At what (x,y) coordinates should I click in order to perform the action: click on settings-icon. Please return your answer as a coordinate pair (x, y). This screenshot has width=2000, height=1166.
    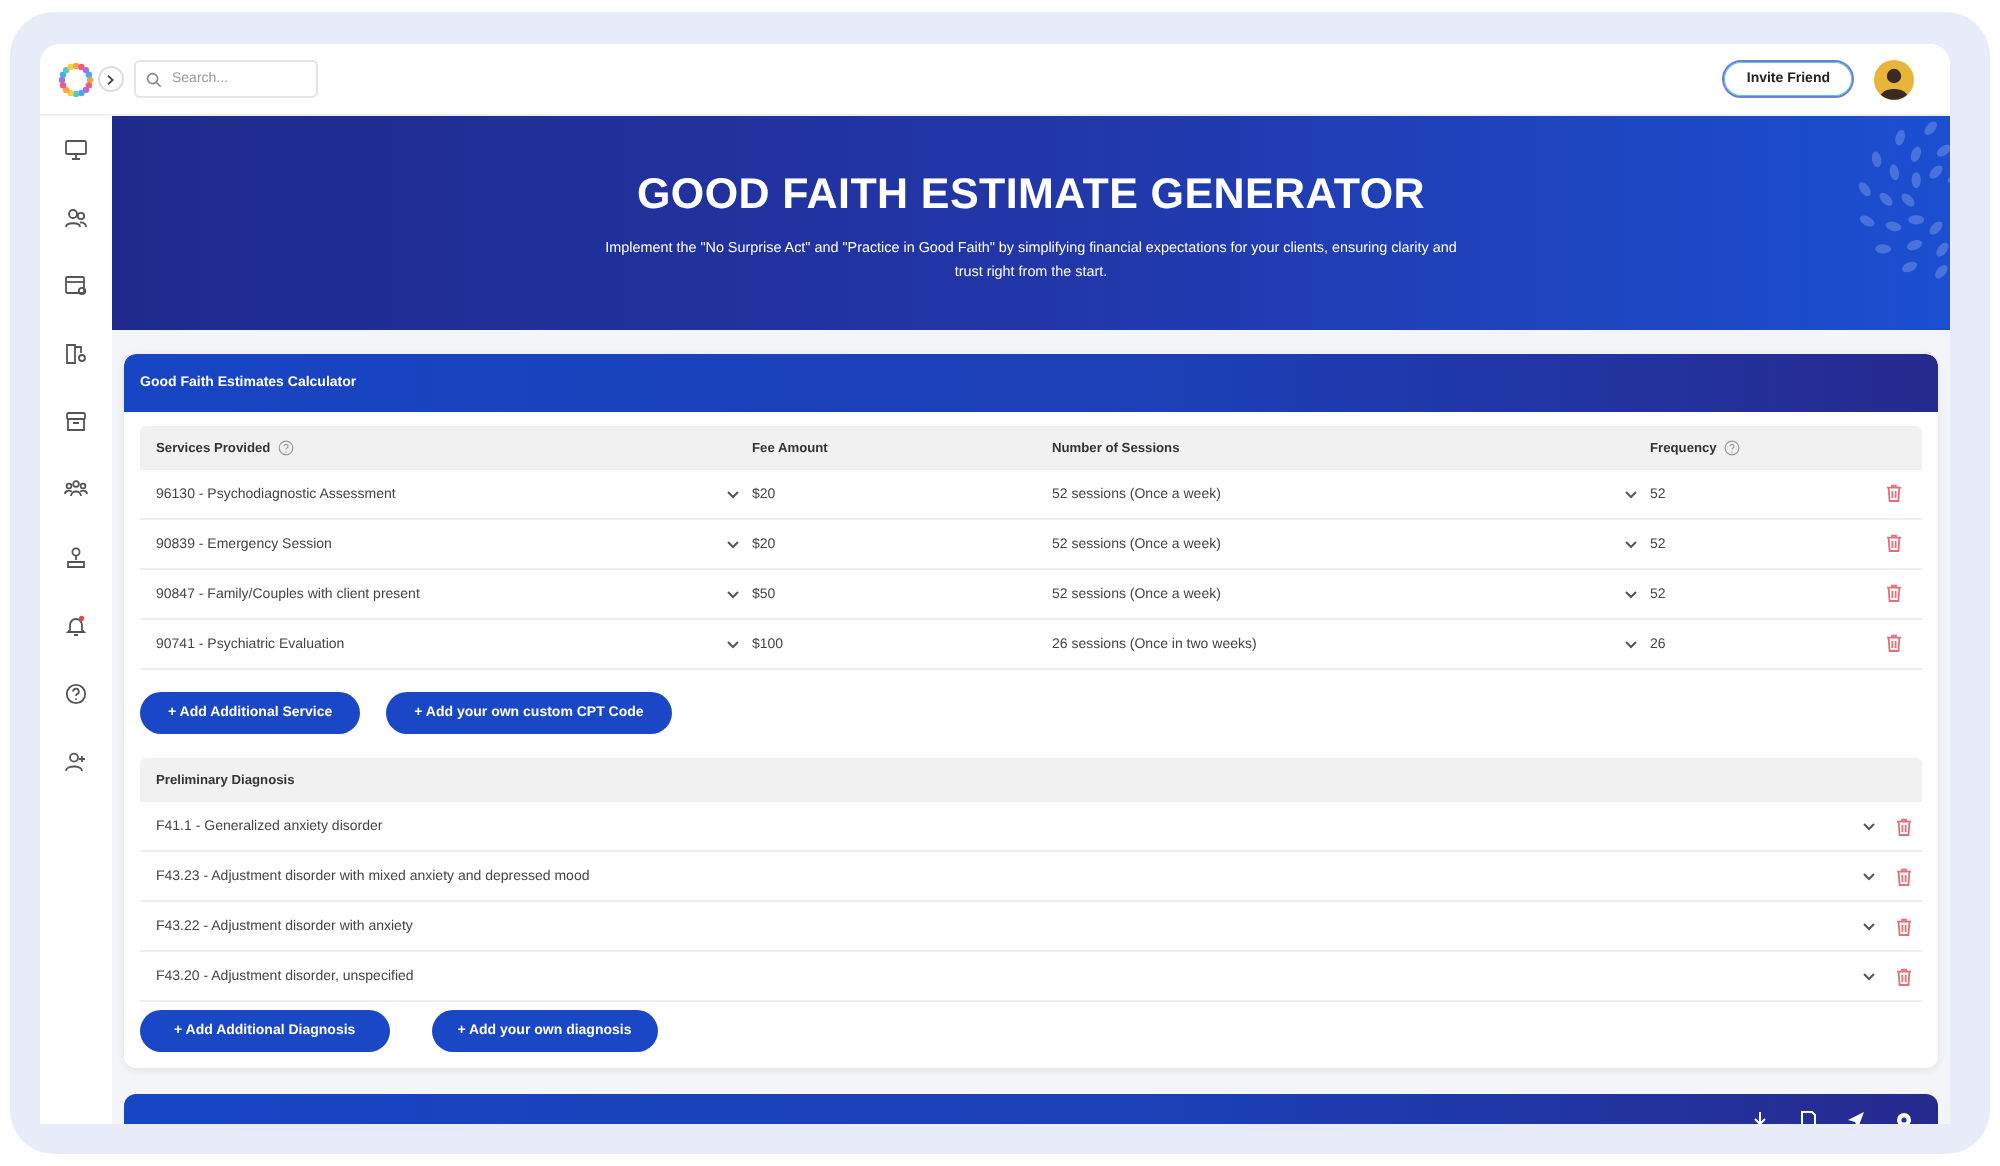
    Looking at the image, I should click on (1904, 1117).